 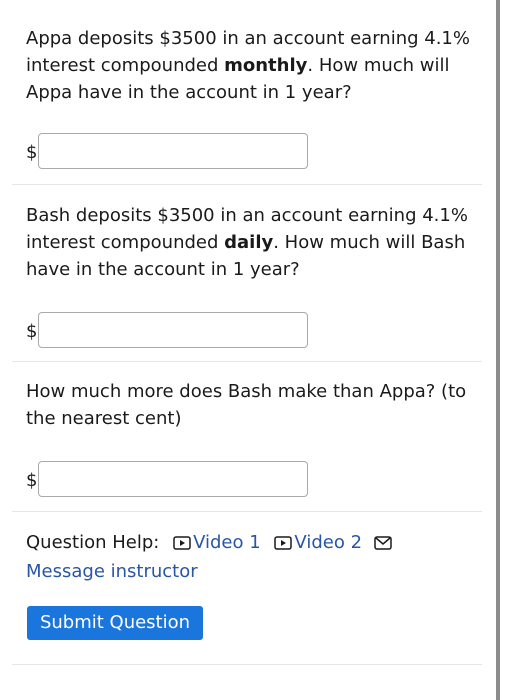 I want to click on question-2-emphasis: daily, so click(x=249, y=242).